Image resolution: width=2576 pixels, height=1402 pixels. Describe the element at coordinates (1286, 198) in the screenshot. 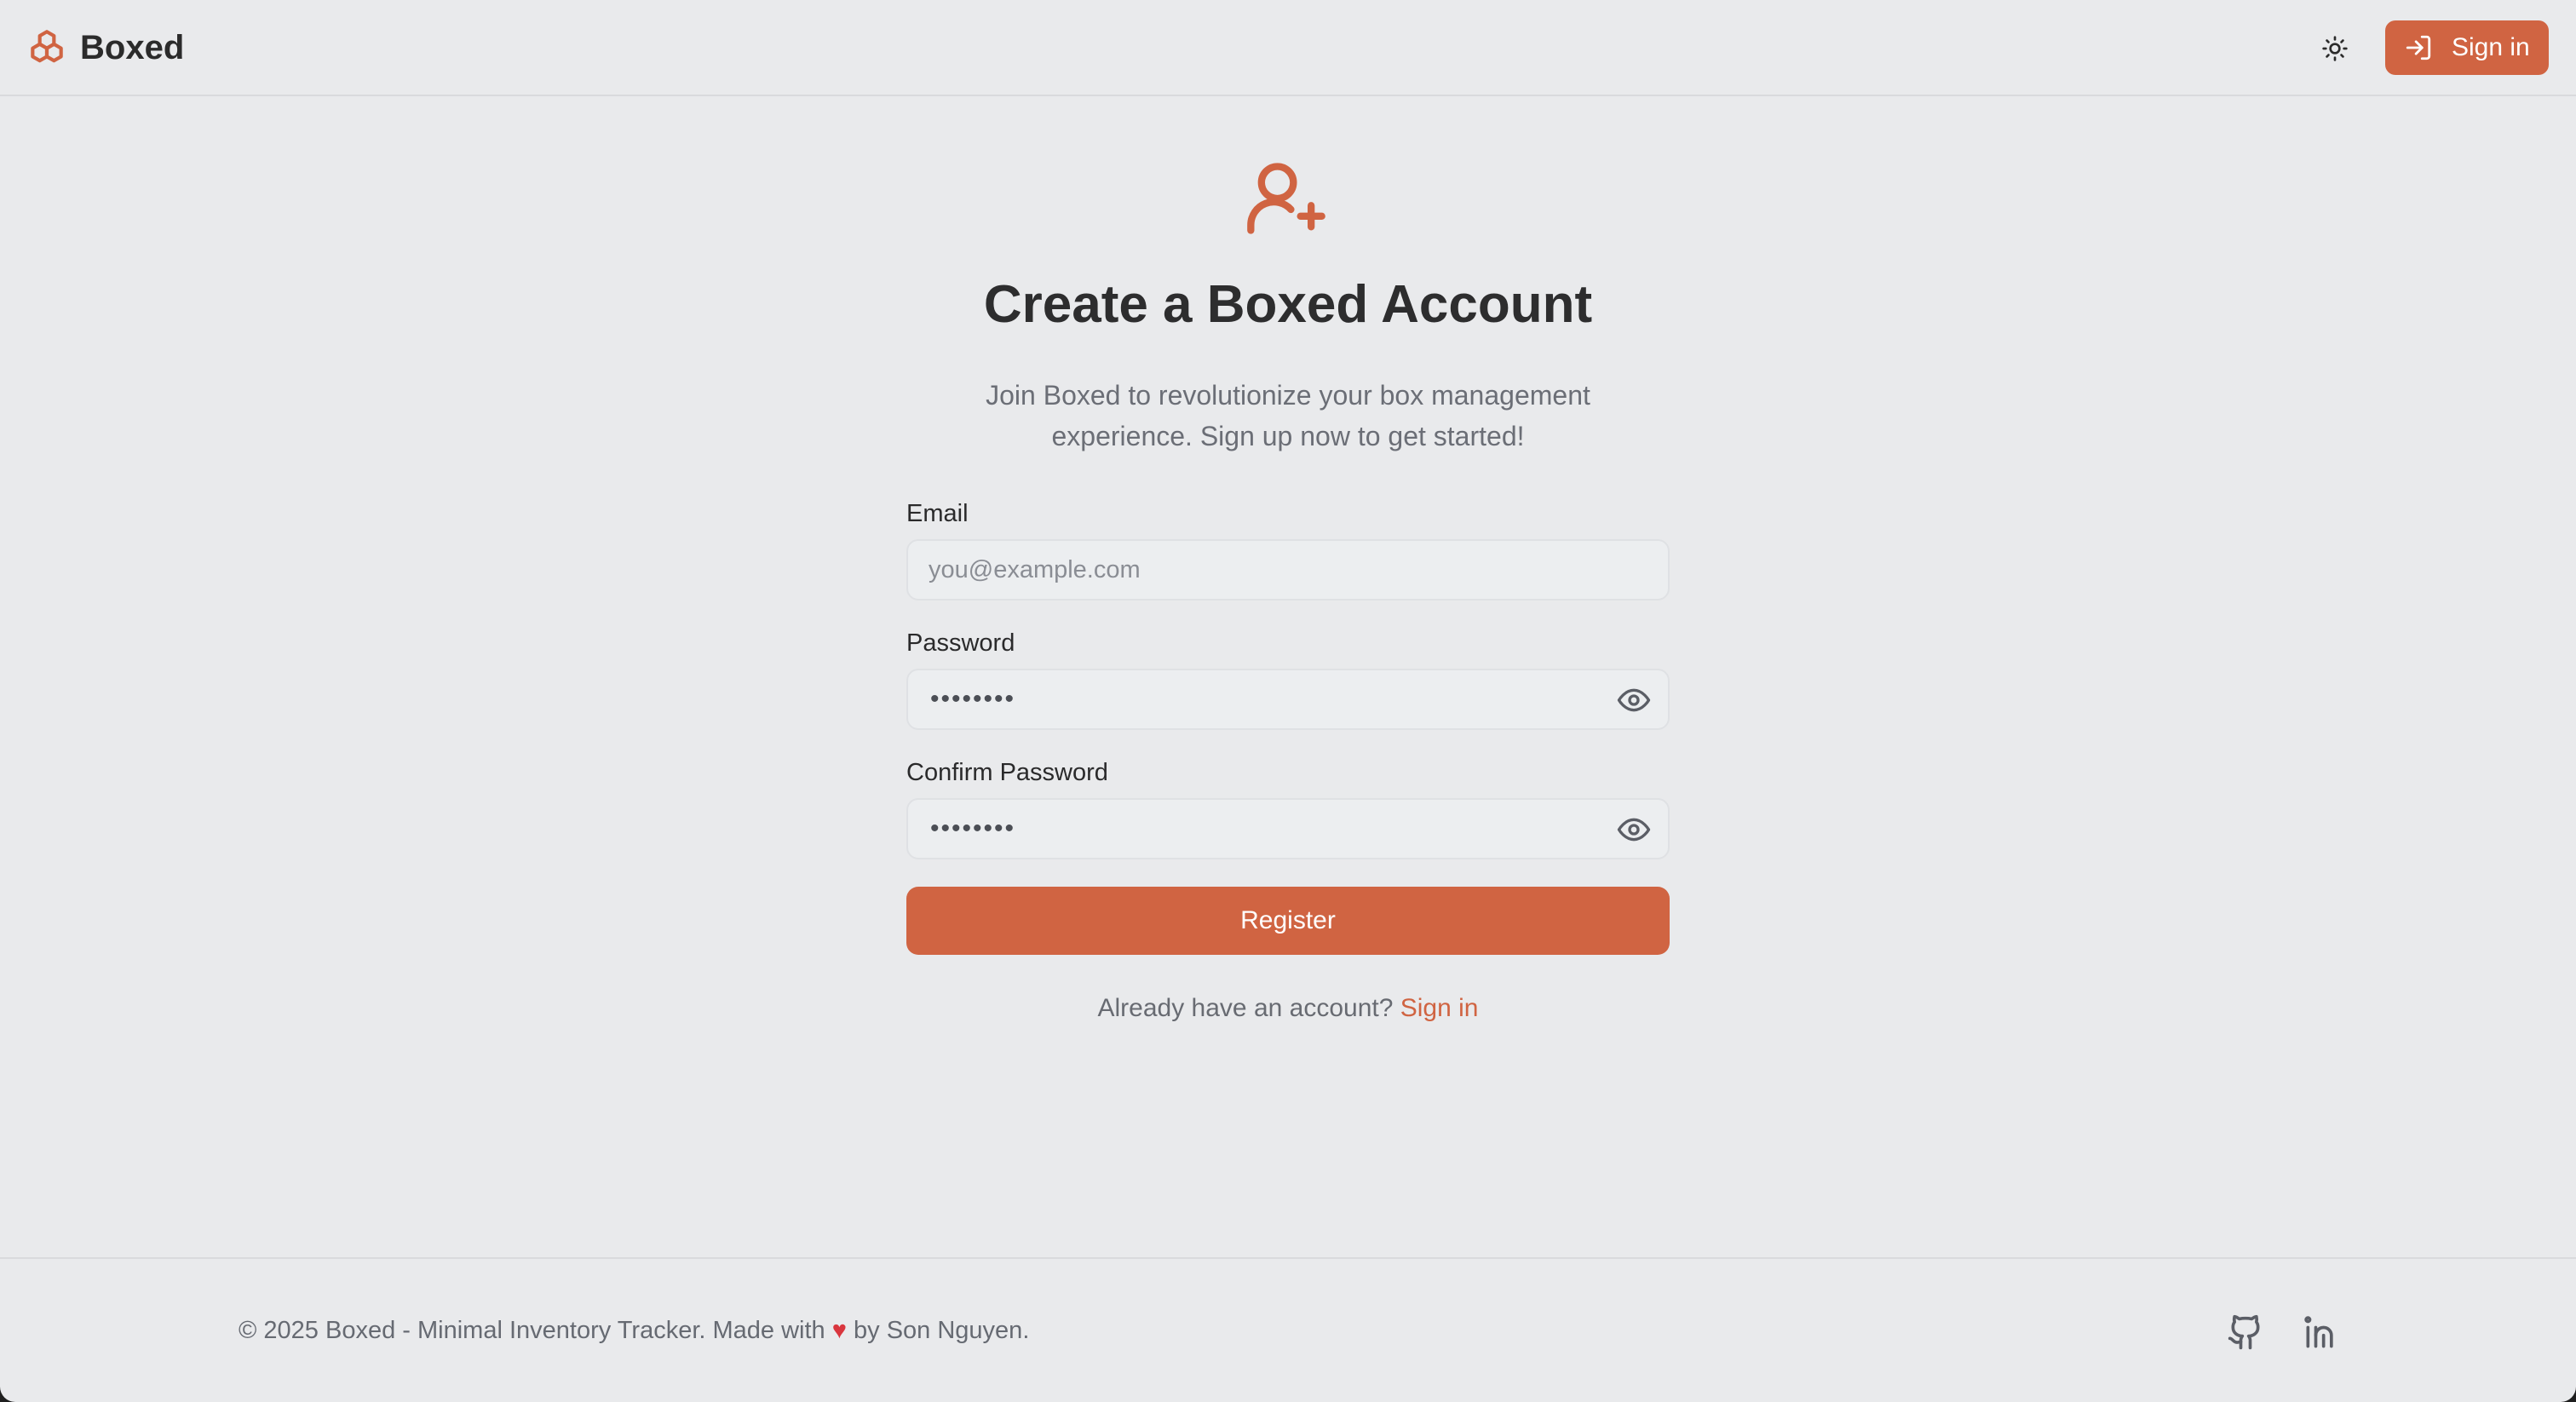

I see `user-plus-icon` at that location.